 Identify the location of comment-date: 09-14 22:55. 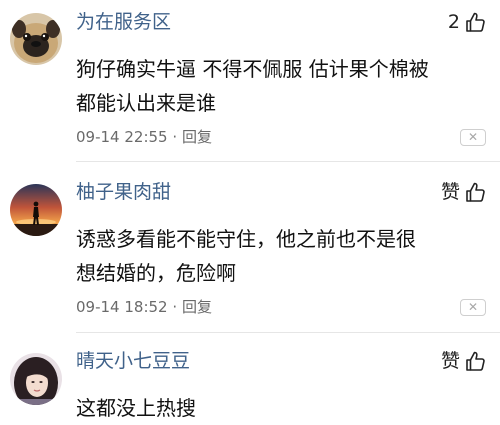
(122, 137).